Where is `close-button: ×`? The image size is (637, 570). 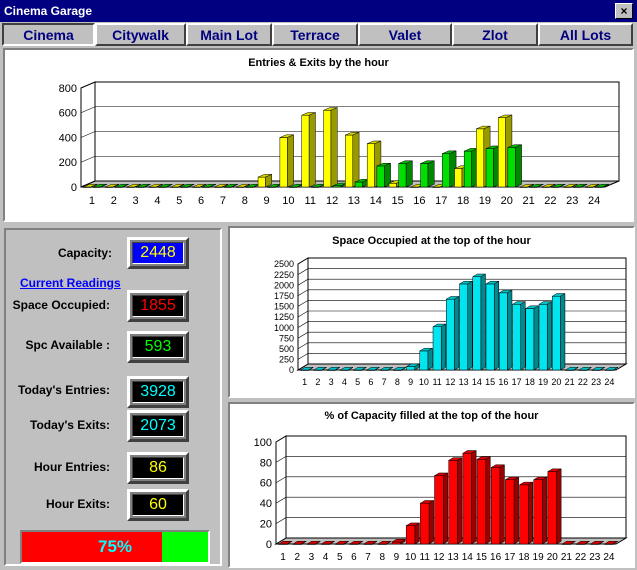 close-button: × is located at coordinates (624, 11).